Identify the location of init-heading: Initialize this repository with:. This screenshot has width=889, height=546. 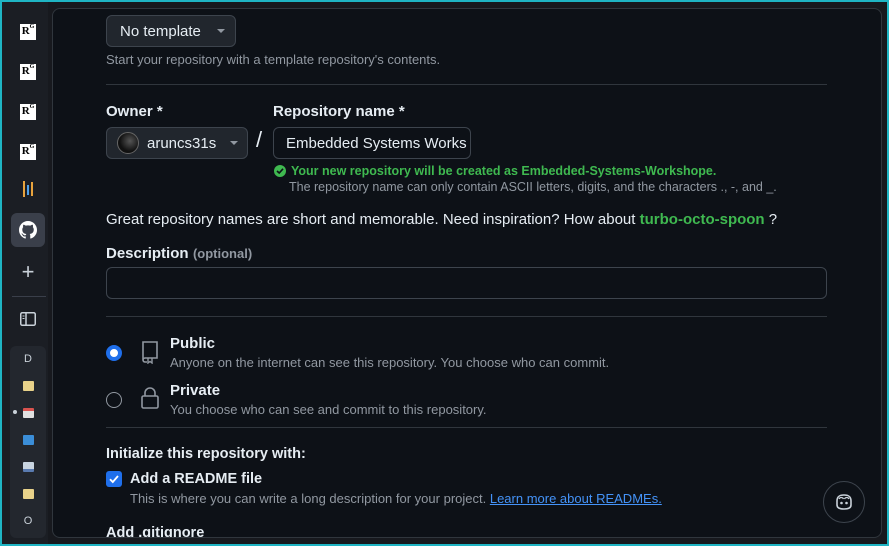
(206, 454).